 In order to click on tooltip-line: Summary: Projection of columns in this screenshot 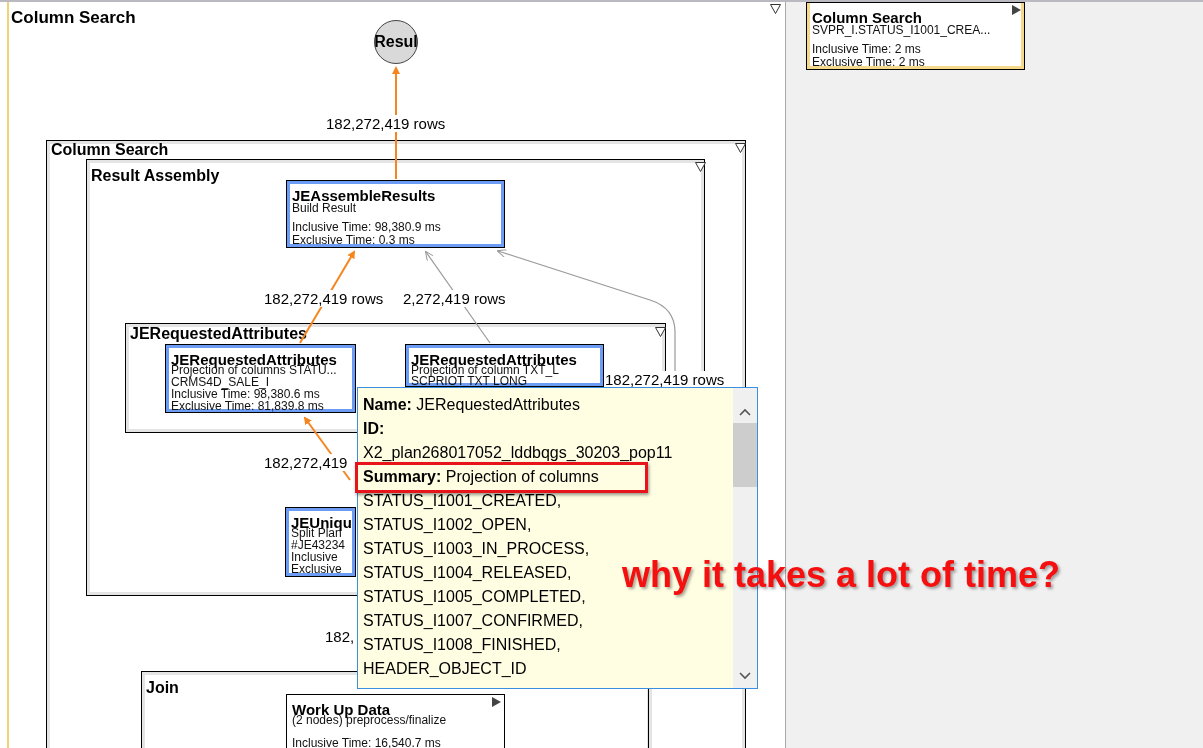, I will do `click(481, 477)`.